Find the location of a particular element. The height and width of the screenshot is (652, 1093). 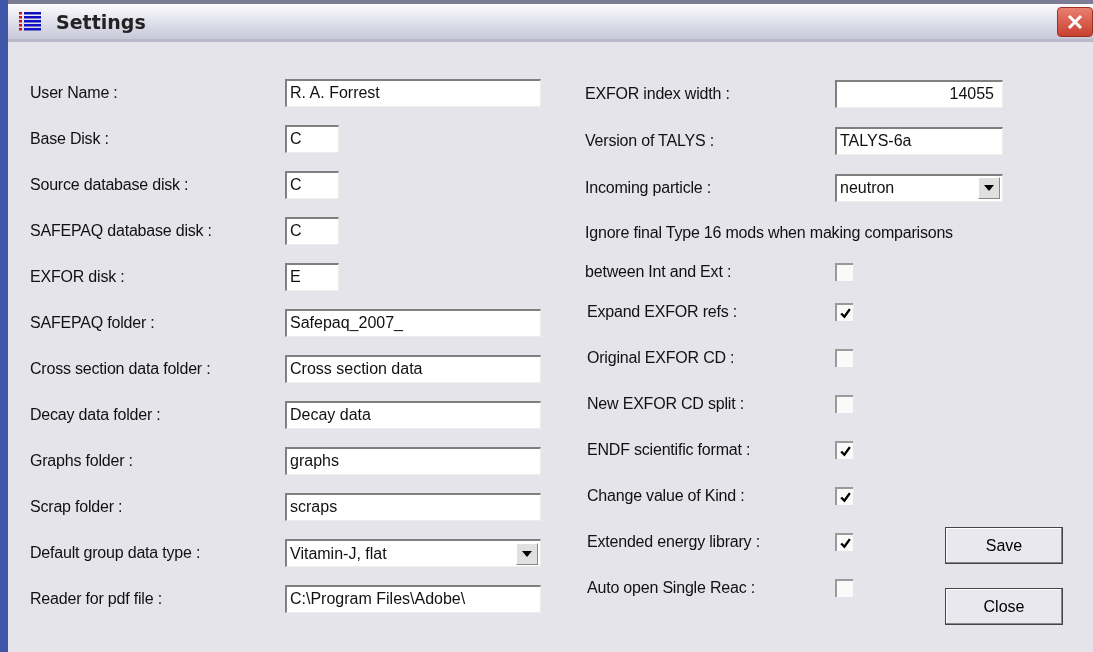

checkbox-label: Change value of Kind : is located at coordinates (666, 496).